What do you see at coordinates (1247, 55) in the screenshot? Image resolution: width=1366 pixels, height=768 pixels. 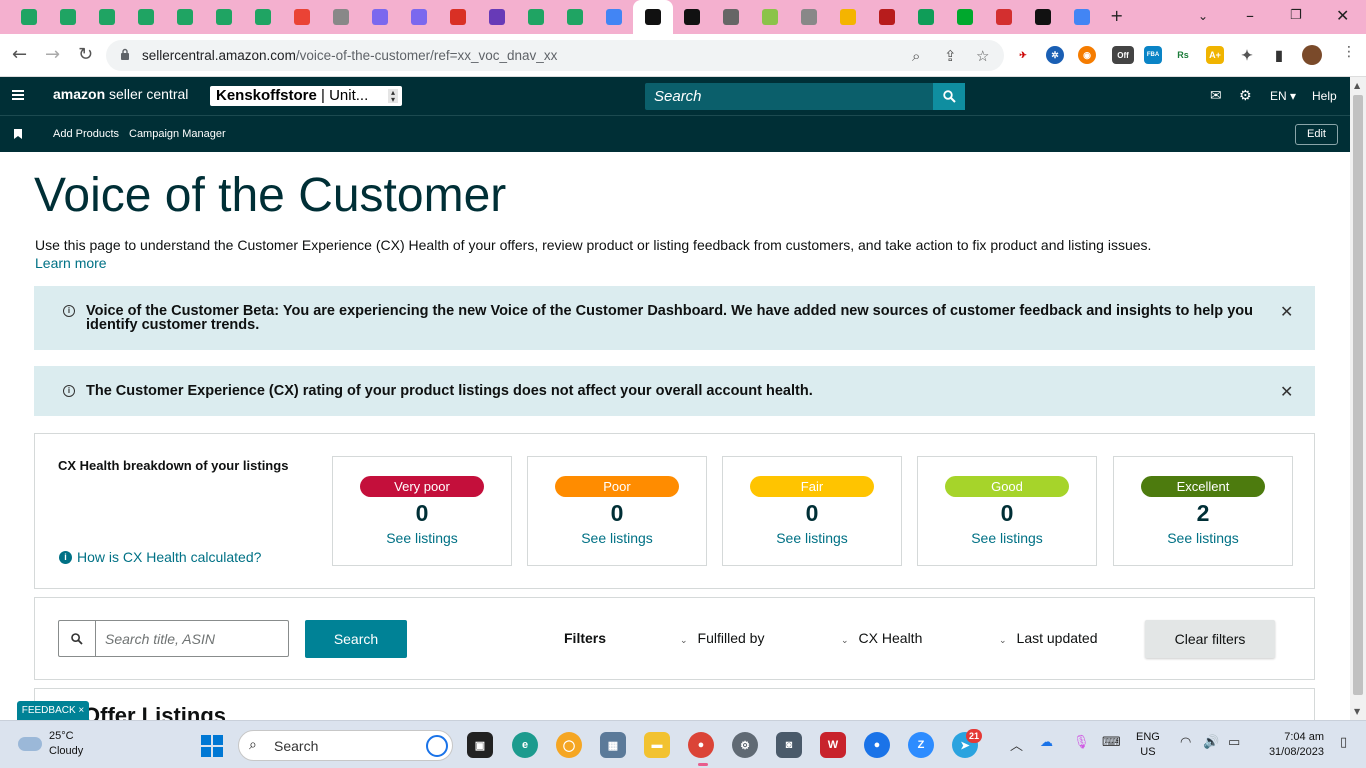 I see `extensions-puzzle-icon: ✦` at bounding box center [1247, 55].